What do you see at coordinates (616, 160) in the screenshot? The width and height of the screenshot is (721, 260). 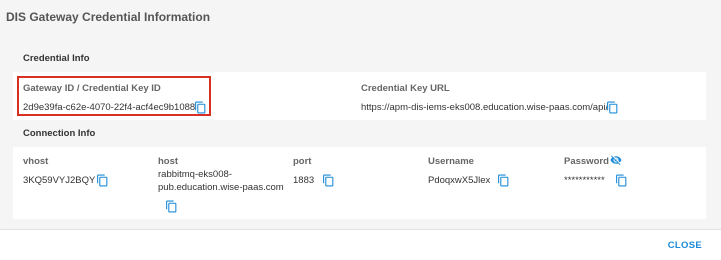 I see `eye-off-icon` at bounding box center [616, 160].